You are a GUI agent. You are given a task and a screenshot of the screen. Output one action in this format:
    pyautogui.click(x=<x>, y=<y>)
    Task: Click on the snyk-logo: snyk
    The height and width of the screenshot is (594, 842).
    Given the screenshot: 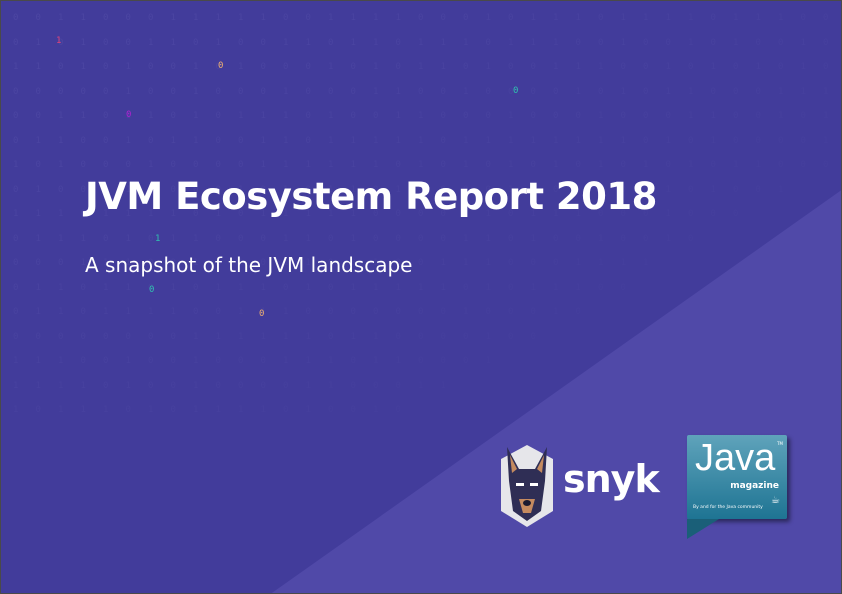 What is the action you would take?
    pyautogui.click(x=582, y=486)
    